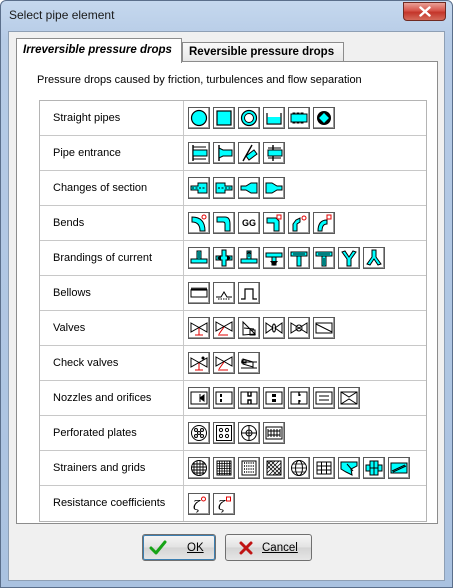  I want to click on perforated-plate-button, so click(199, 433).